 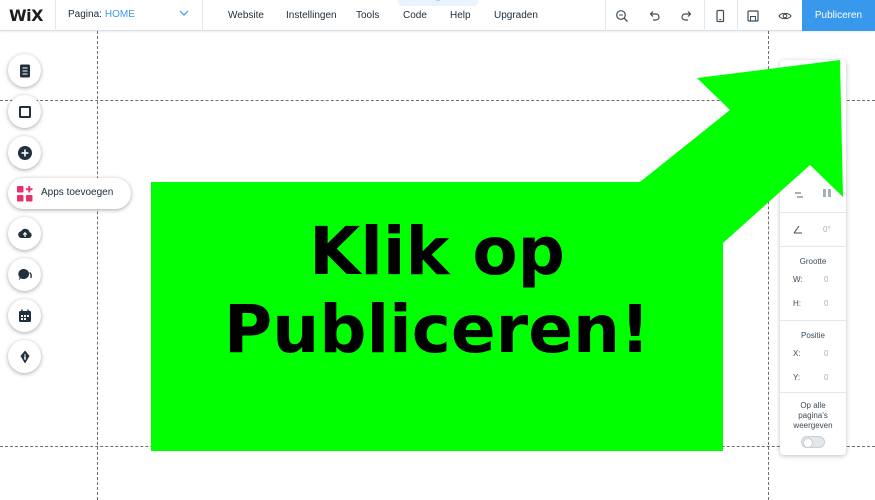 I want to click on height-field: 0, so click(x=826, y=303).